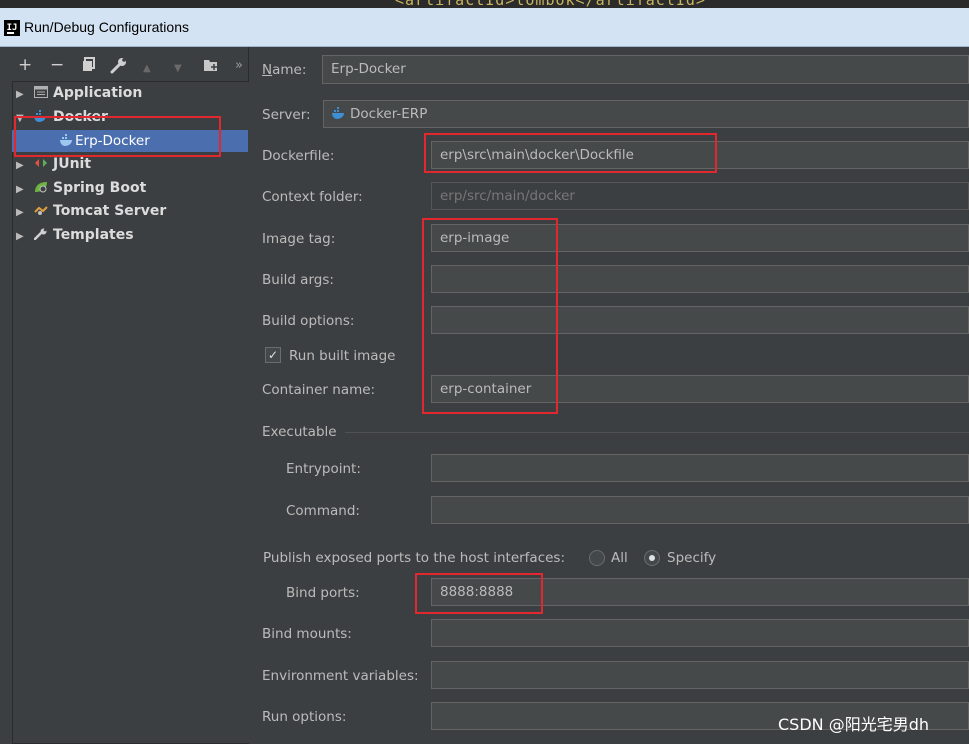 The height and width of the screenshot is (744, 969). Describe the element at coordinates (41, 210) in the screenshot. I see `tomcat-icon` at that location.